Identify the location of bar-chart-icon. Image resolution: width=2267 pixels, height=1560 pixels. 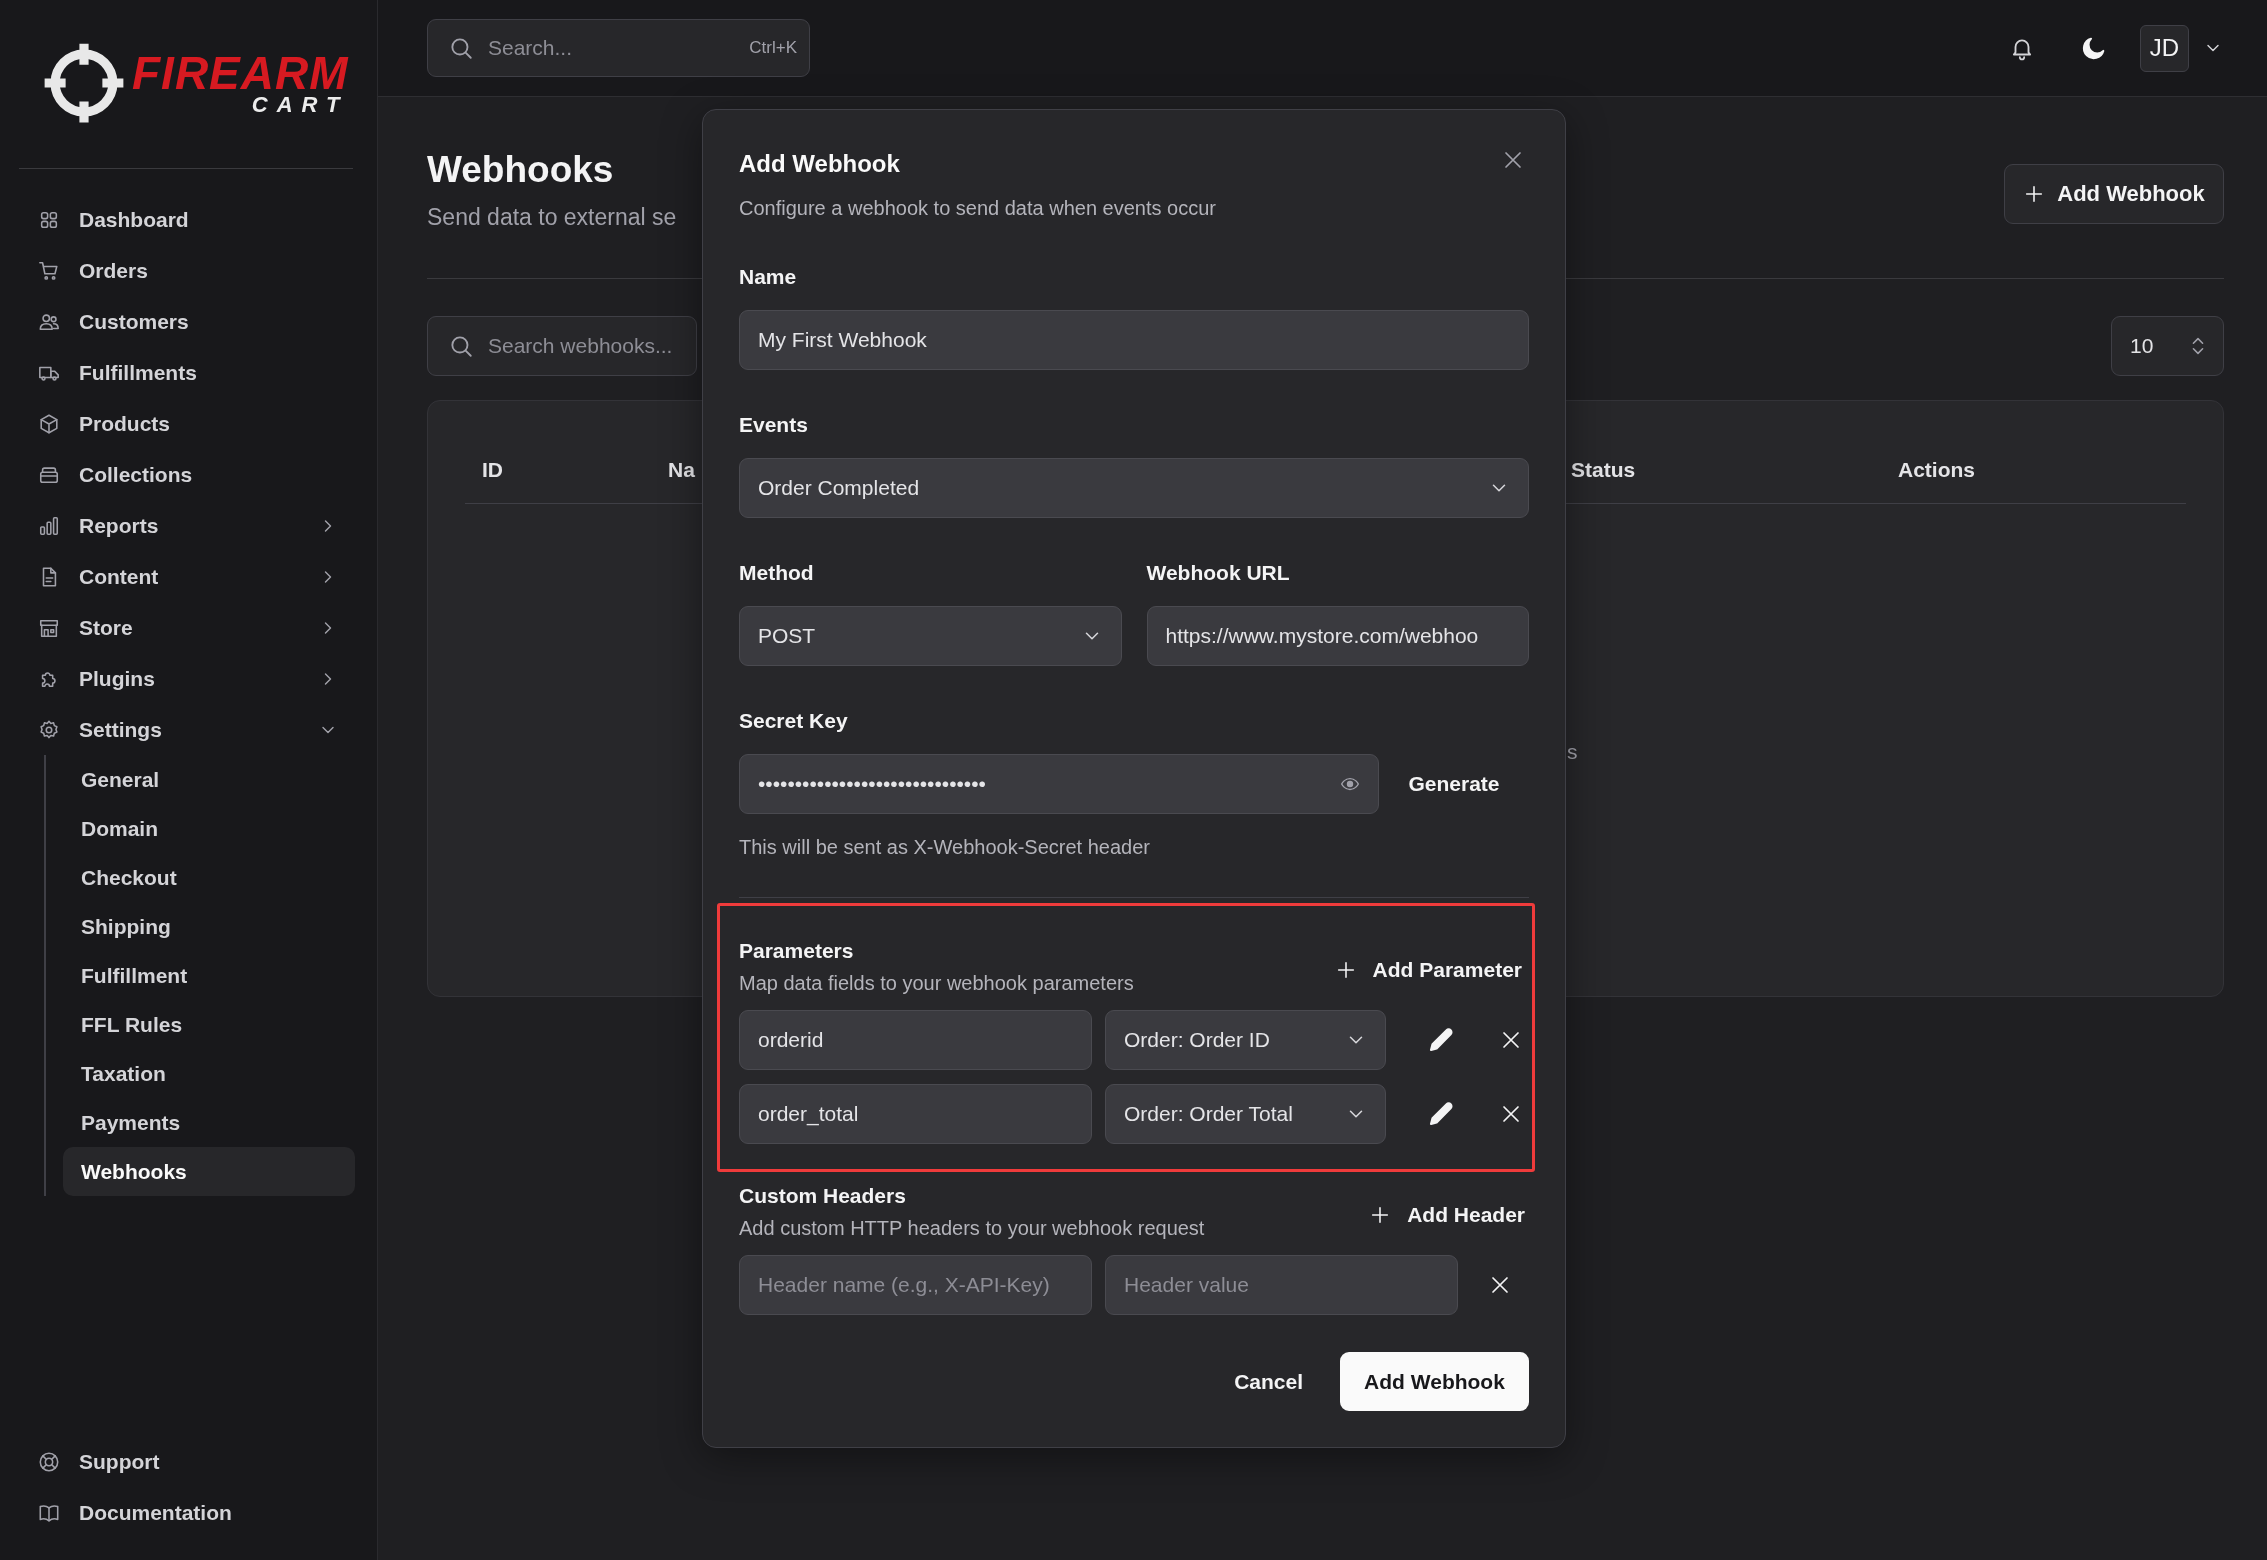
(49, 525).